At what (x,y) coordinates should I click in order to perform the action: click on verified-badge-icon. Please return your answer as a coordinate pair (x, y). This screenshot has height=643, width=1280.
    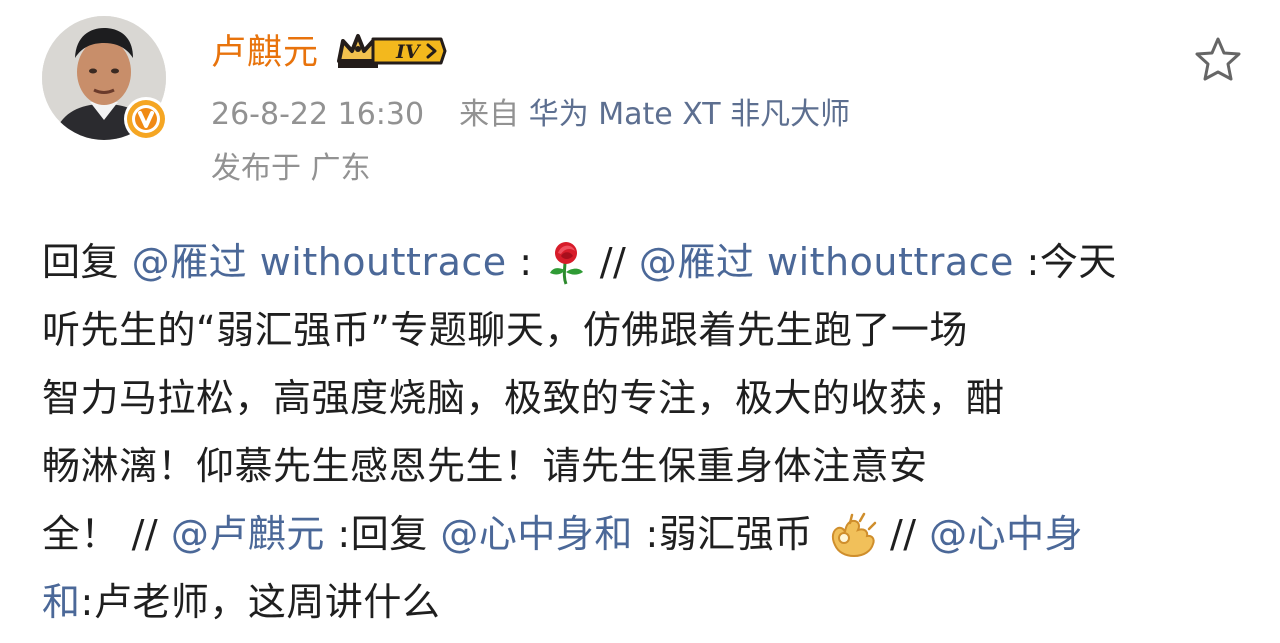
    Looking at the image, I should click on (146, 119).